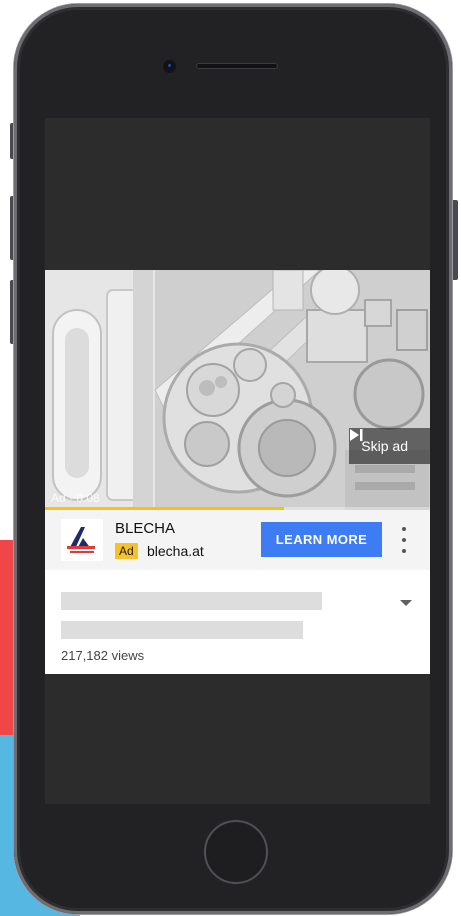 The height and width of the screenshot is (916, 461). I want to click on skip-ad-label: Skip ad, so click(384, 446).